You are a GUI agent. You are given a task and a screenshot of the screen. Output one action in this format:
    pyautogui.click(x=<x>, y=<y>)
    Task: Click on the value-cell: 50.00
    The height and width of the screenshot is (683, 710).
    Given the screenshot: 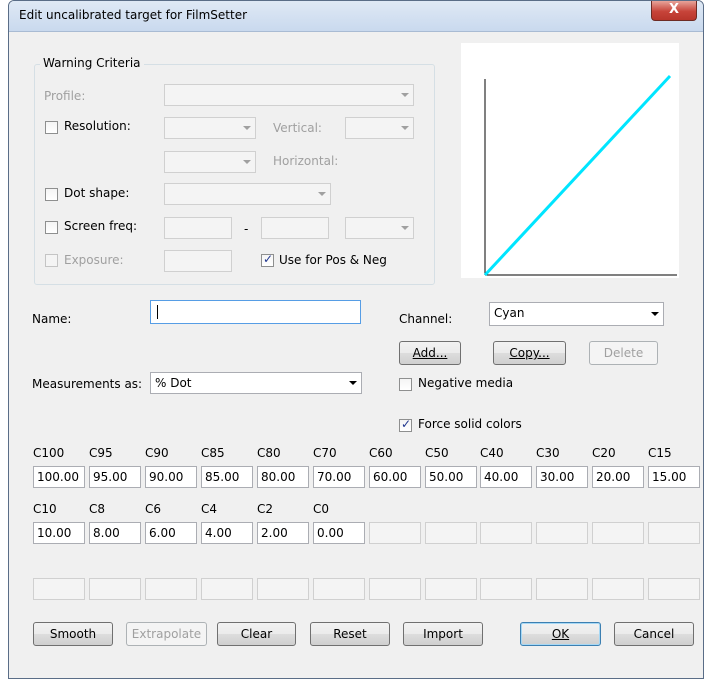 What is the action you would take?
    pyautogui.click(x=451, y=477)
    